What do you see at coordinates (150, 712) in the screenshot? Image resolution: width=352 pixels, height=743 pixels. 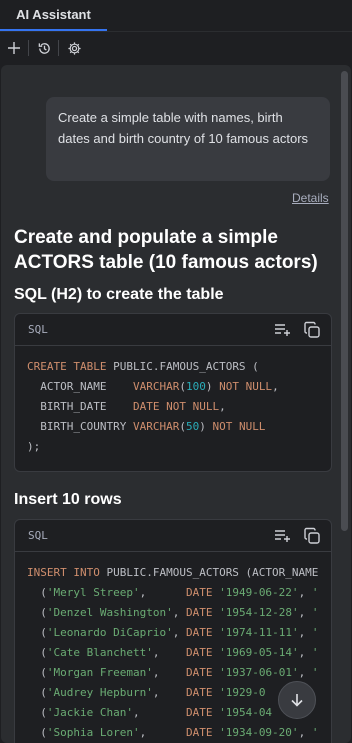 I see `code-line: ('Jackie Chan', DATE '1954-04` at bounding box center [150, 712].